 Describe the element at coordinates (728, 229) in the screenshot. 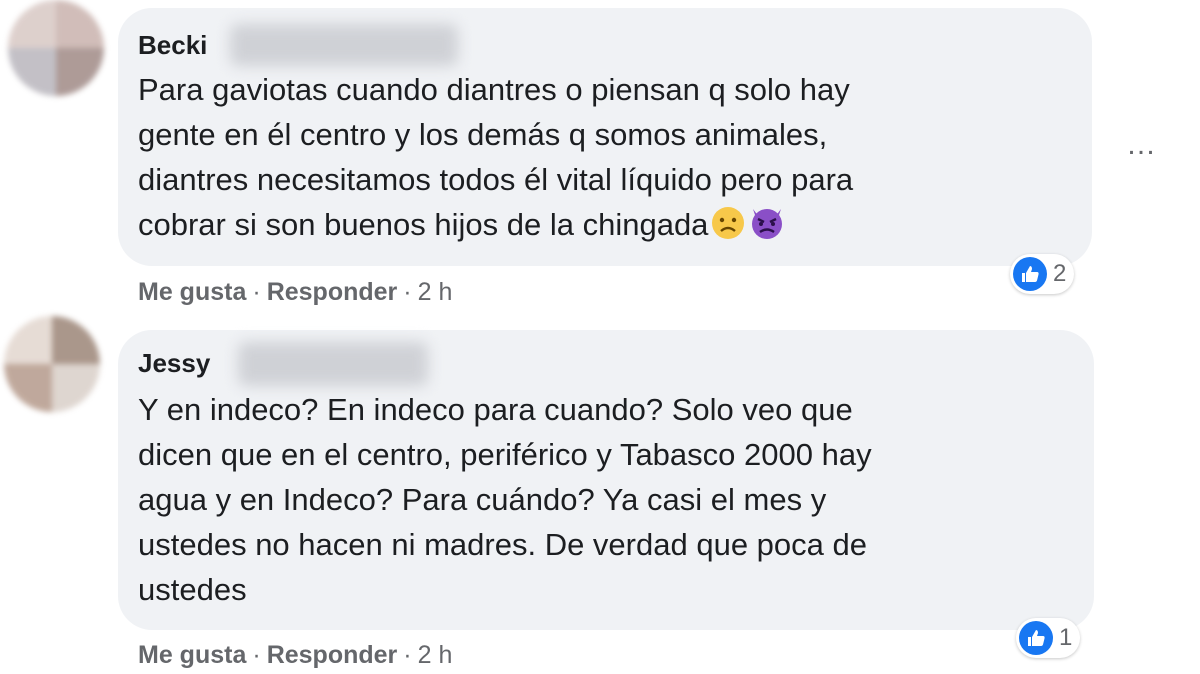

I see `frowning-face-emoji-icon` at that location.